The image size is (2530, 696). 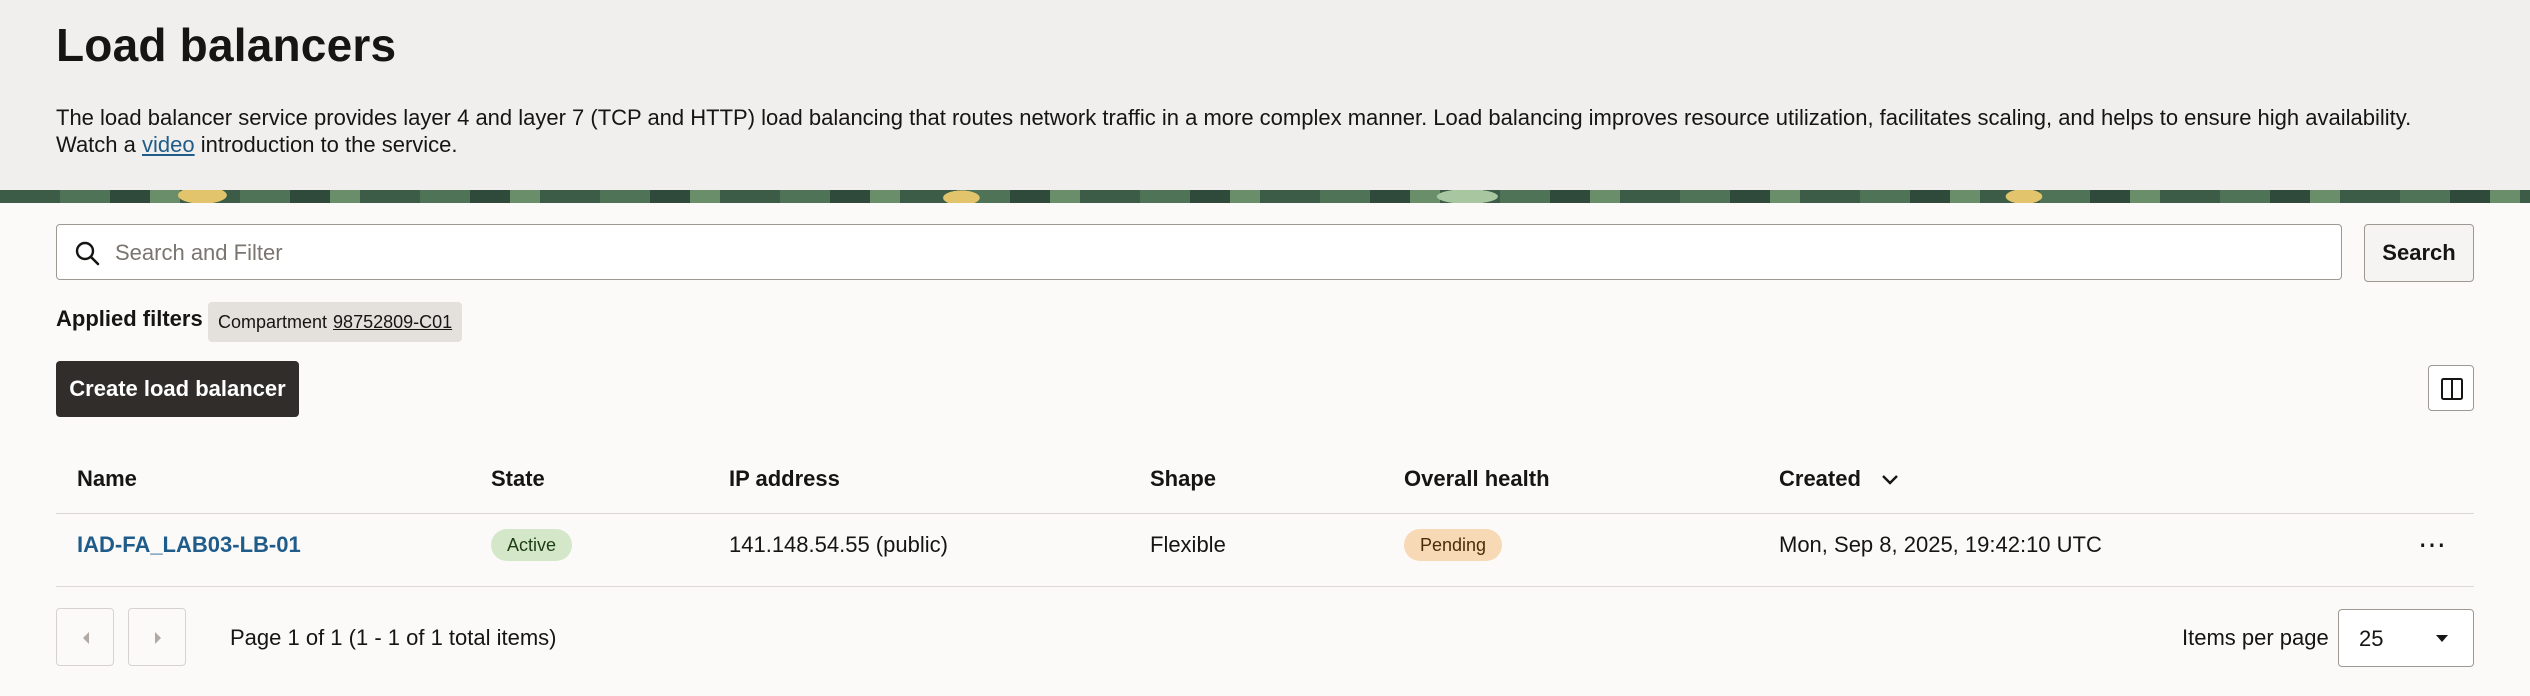 I want to click on manage-columns-button, so click(x=2451, y=388).